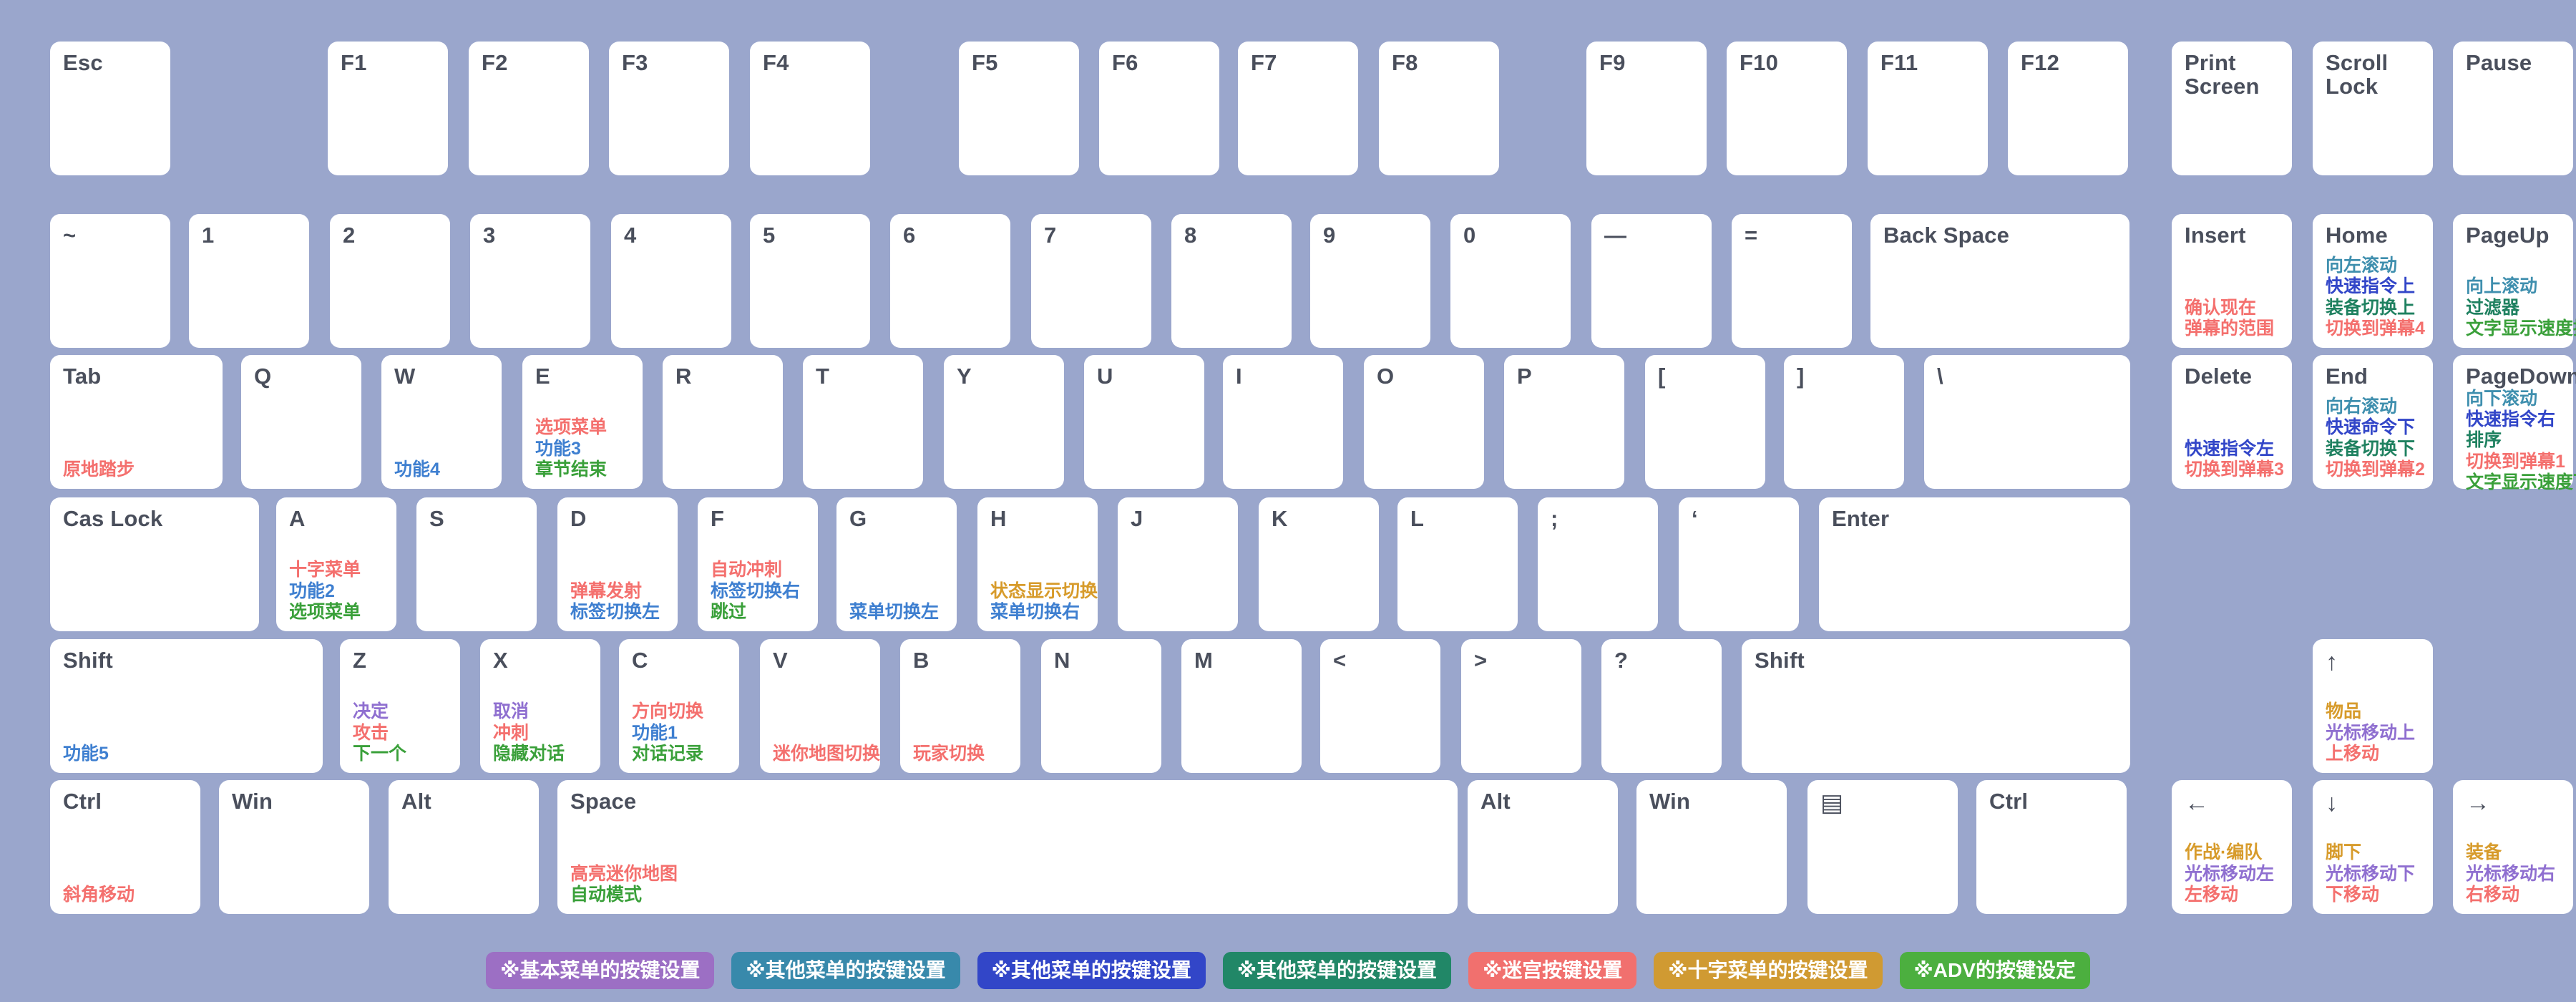  Describe the element at coordinates (1370, 281) in the screenshot. I see `key-num9: 9` at that location.